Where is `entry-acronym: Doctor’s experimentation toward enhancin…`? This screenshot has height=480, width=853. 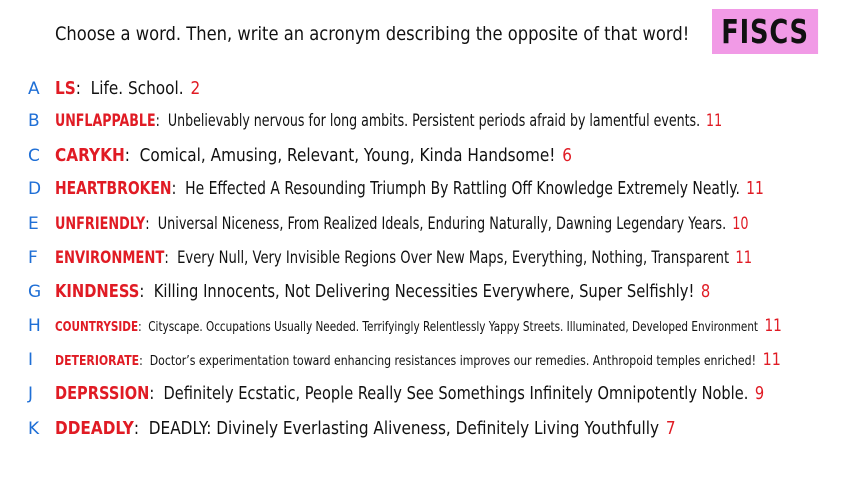 entry-acronym: Doctor’s experimentation toward enhancin… is located at coordinates (452, 361).